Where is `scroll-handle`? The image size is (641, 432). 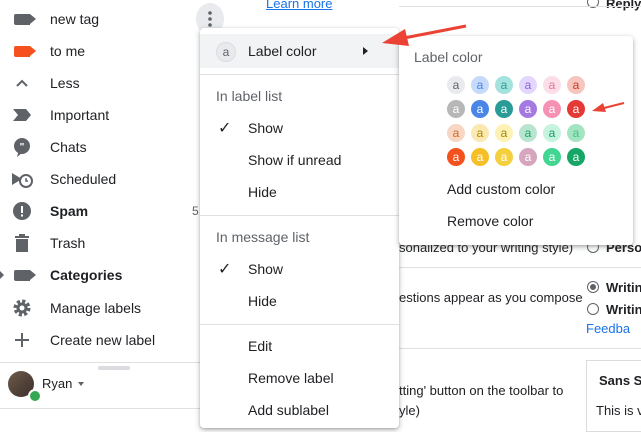
scroll-handle is located at coordinates (114, 368).